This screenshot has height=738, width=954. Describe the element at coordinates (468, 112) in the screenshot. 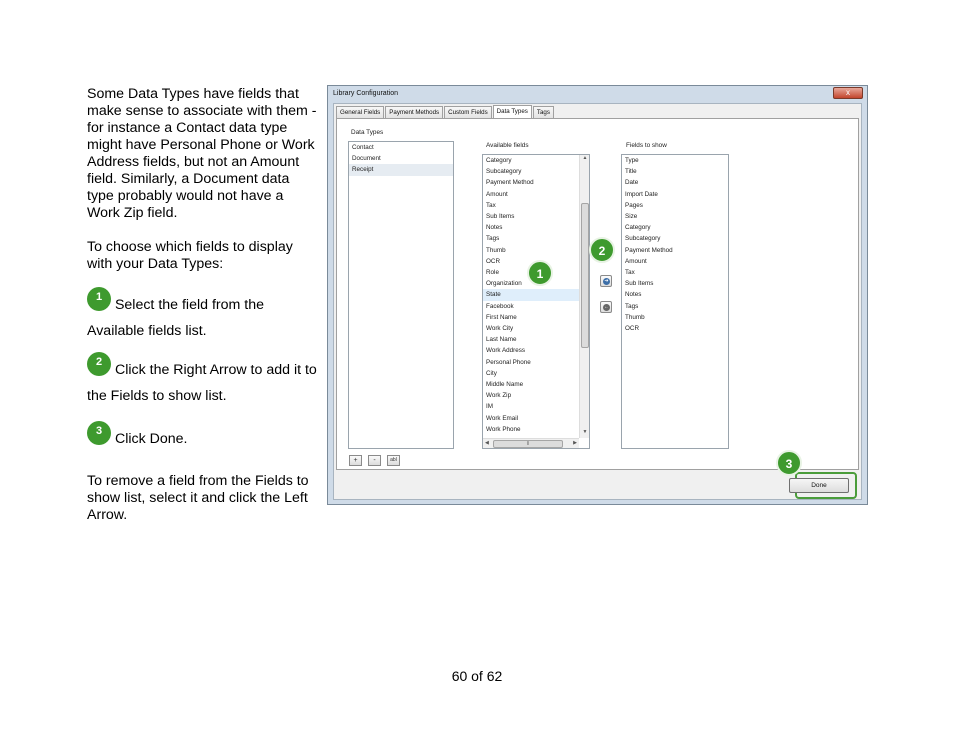

I see `tab-custom-fields: Custom Fields` at that location.